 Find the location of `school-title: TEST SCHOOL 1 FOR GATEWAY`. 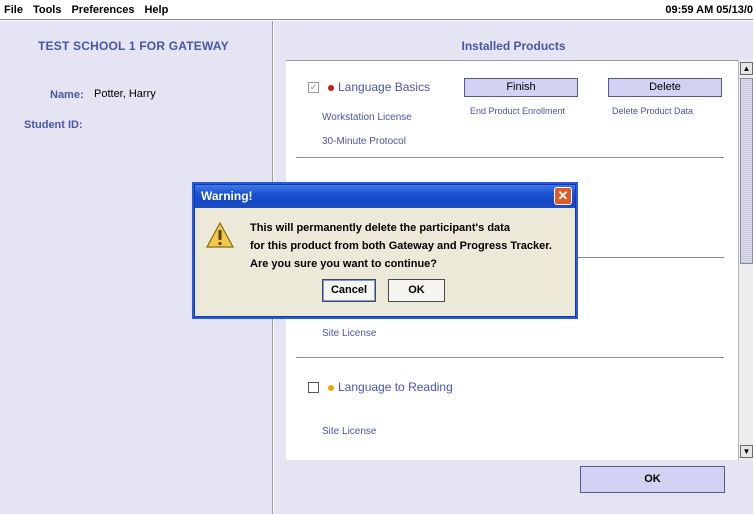

school-title: TEST SCHOOL 1 FOR GATEWAY is located at coordinates (133, 46).